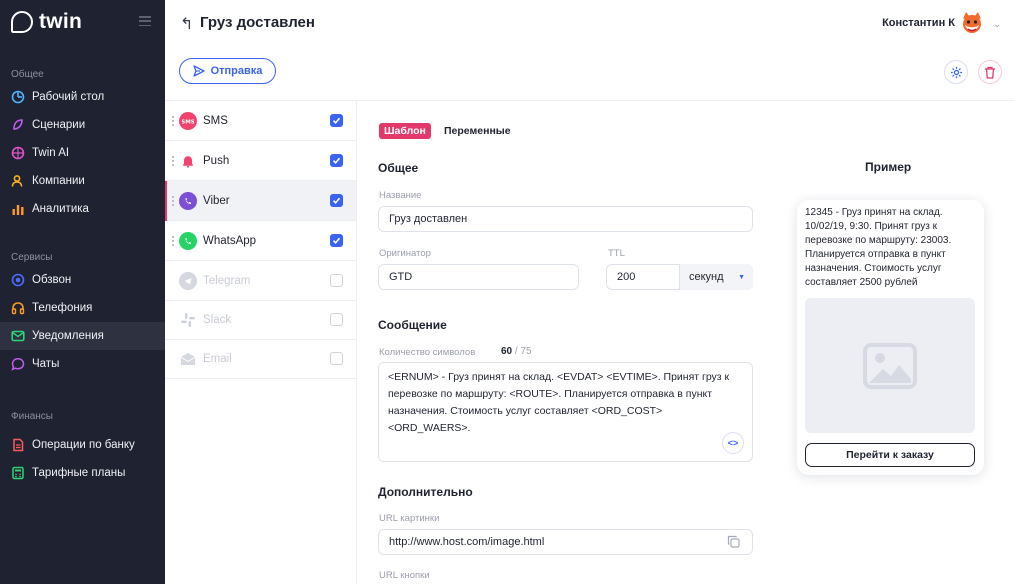 This screenshot has height=584, width=1014. What do you see at coordinates (616, 253) in the screenshot?
I see `ttl-label: TTL` at bounding box center [616, 253].